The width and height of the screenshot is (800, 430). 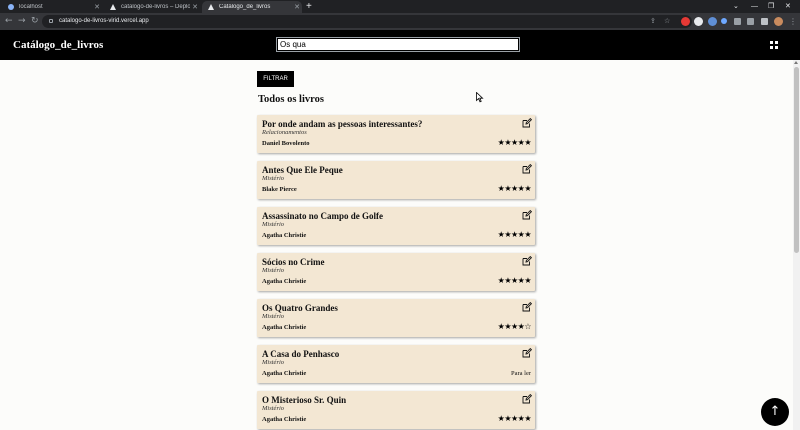 I want to click on tab-search-icon: ⌄, so click(x=736, y=6).